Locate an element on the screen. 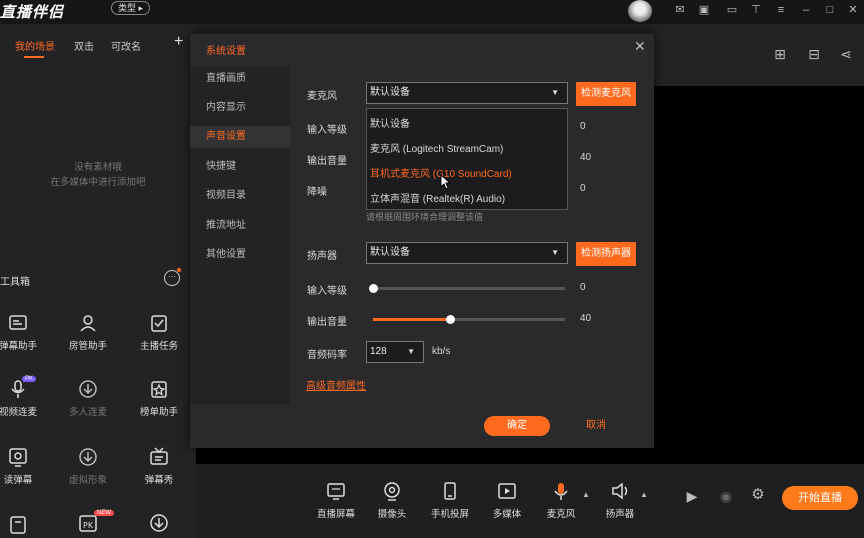  multimedia-button: 多媒体 is located at coordinates (507, 500).